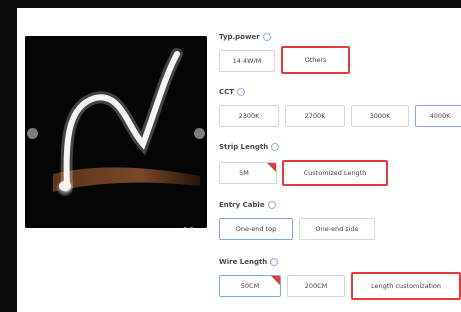 This screenshot has width=461, height=312. What do you see at coordinates (337, 229) in the screenshot?
I see `entry-cable-option-one-end-side: One-end side` at bounding box center [337, 229].